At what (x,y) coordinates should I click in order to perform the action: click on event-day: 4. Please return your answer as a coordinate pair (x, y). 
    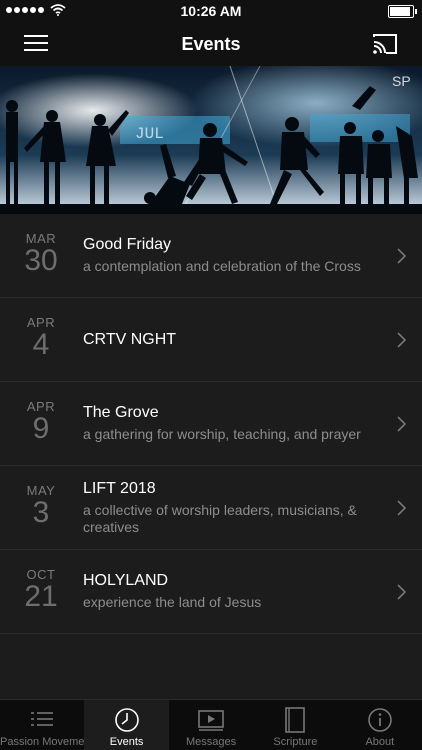
    Looking at the image, I should click on (41, 344).